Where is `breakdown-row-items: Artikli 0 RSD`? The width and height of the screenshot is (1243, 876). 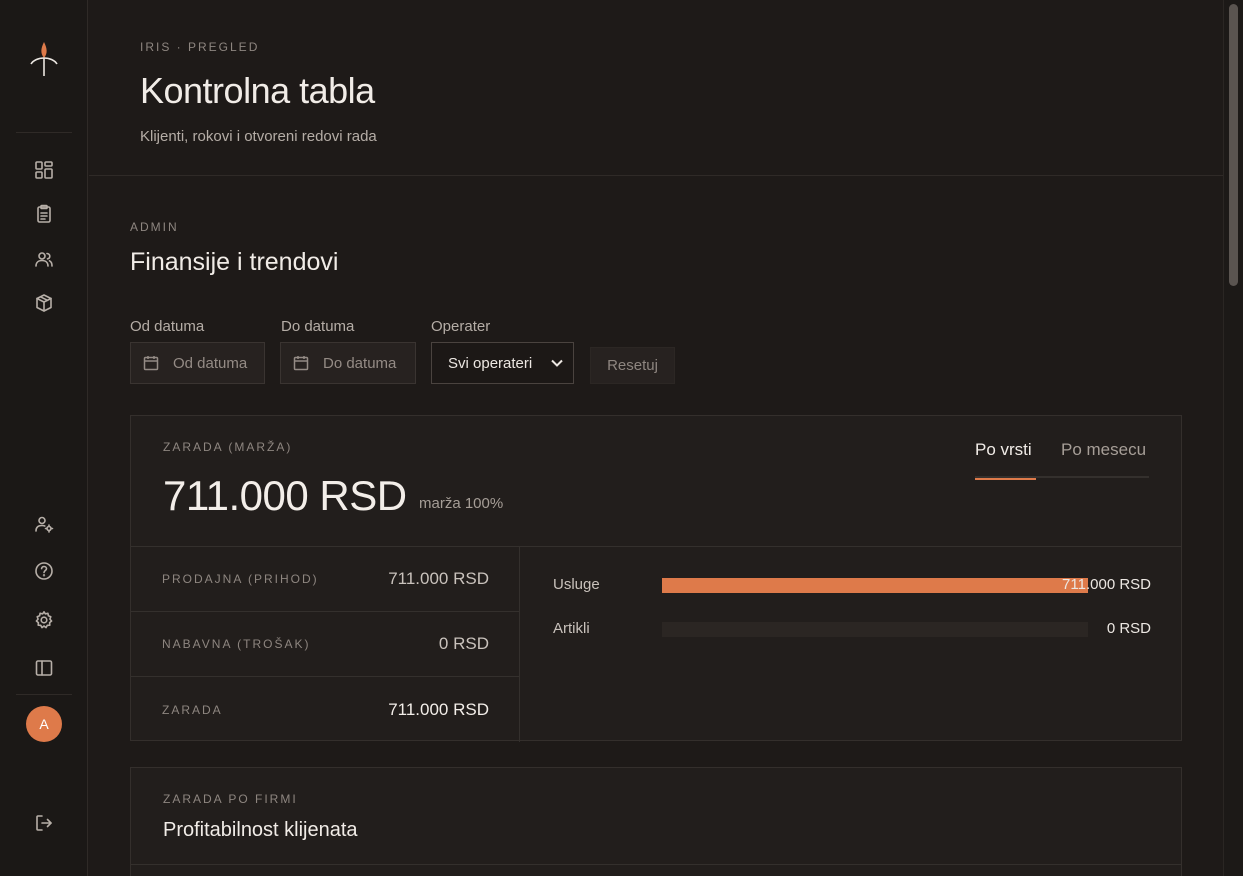
breakdown-row-items: Artikli 0 RSD is located at coordinates (852, 630).